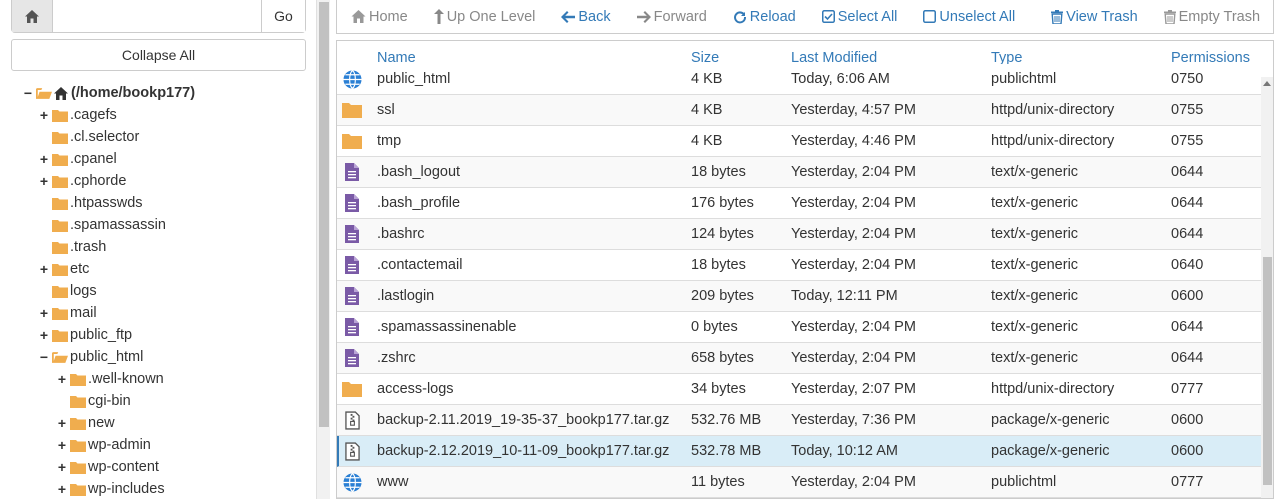  I want to click on up-one-level-button: Up One Level, so click(484, 17).